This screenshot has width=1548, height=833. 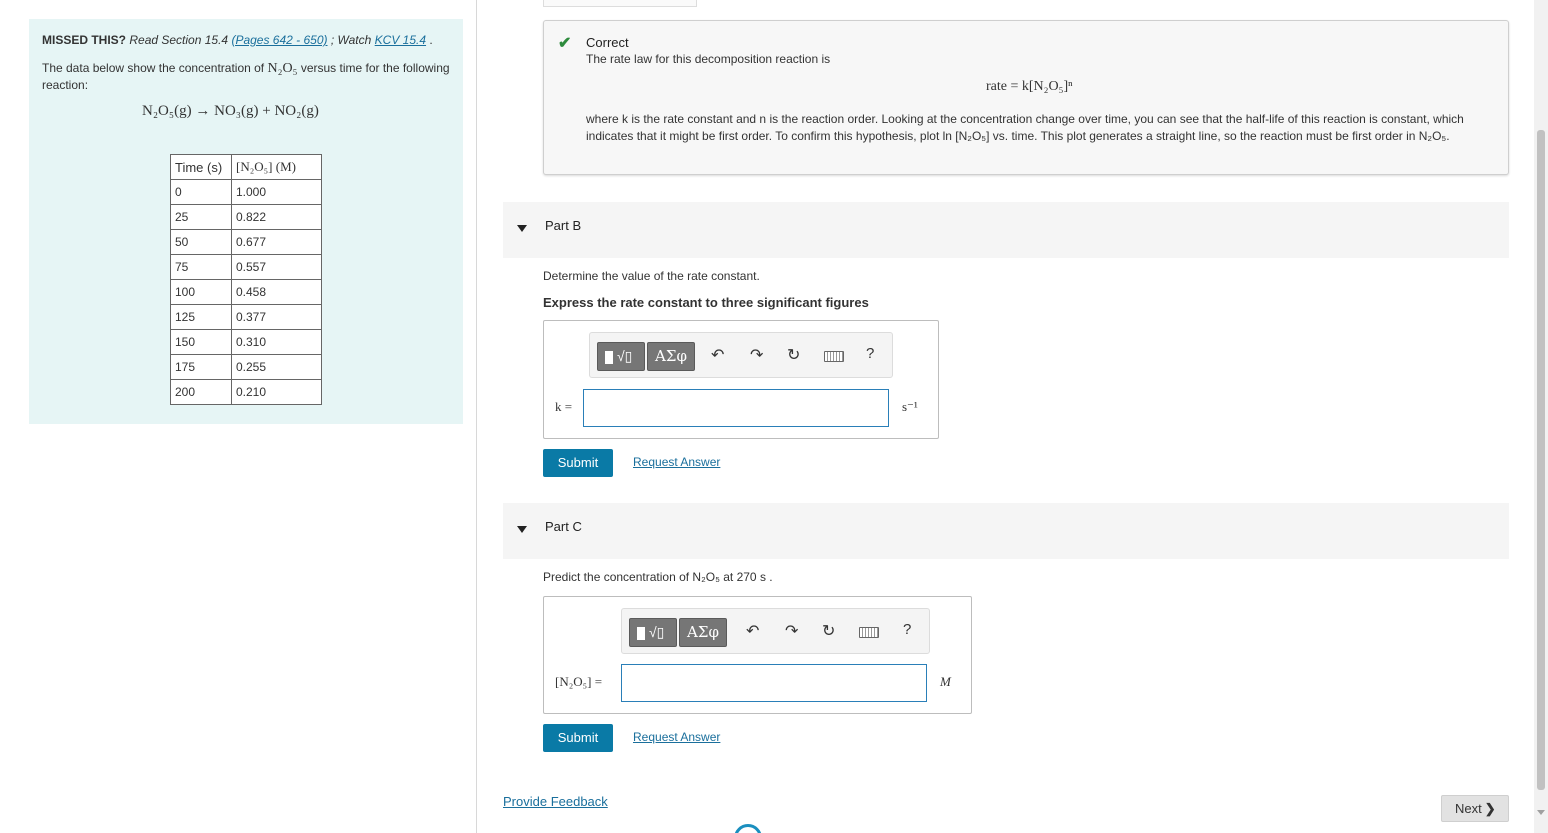 I want to click on part-b-header: Part B, so click(x=1006, y=230).